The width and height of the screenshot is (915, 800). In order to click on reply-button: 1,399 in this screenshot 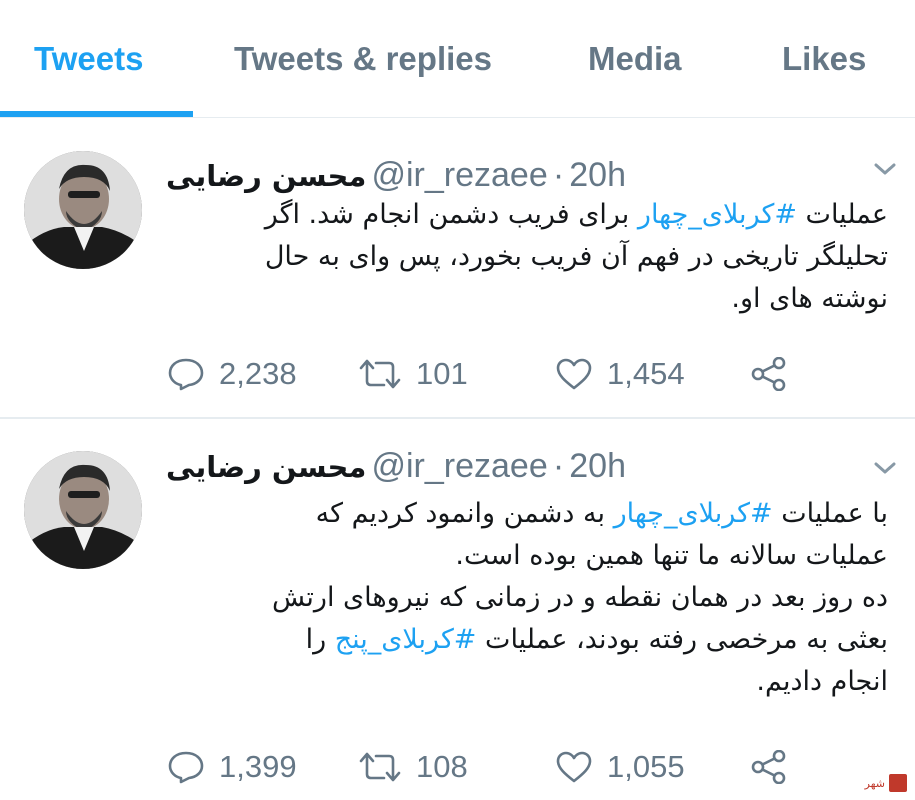, I will do `click(232, 767)`.